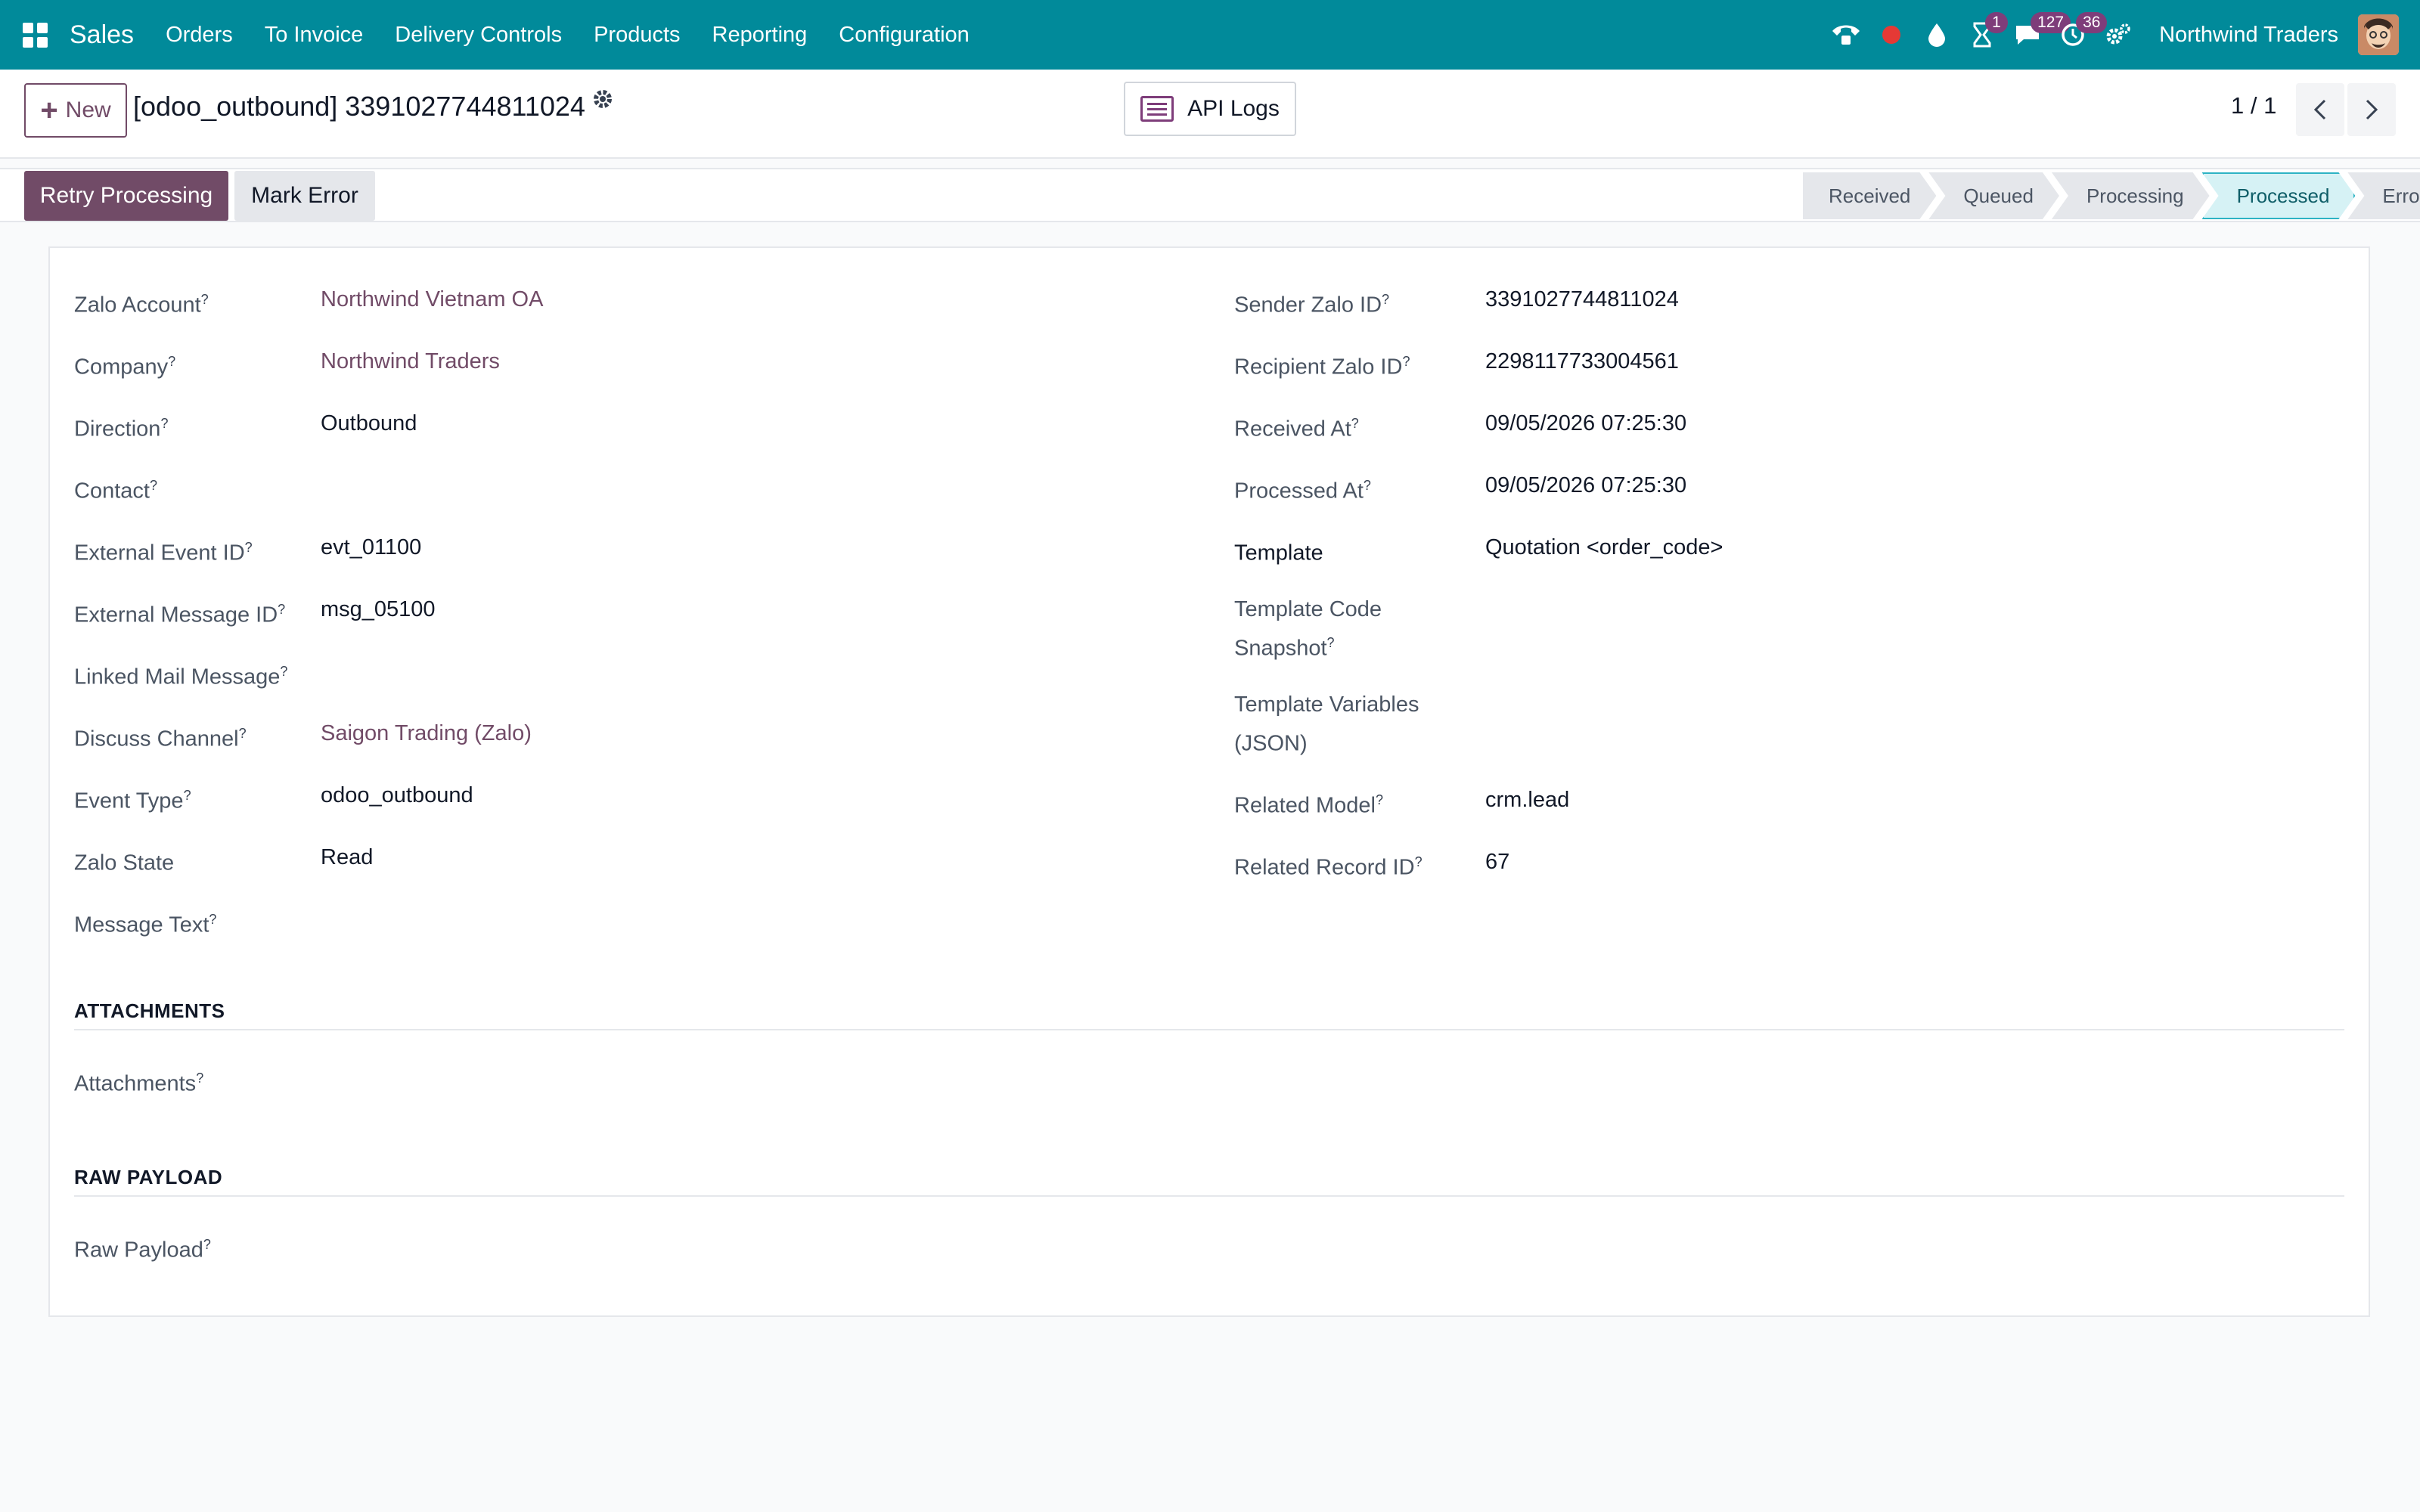  What do you see at coordinates (1308, 629) in the screenshot?
I see `field-label: Template Code Snapshot` at bounding box center [1308, 629].